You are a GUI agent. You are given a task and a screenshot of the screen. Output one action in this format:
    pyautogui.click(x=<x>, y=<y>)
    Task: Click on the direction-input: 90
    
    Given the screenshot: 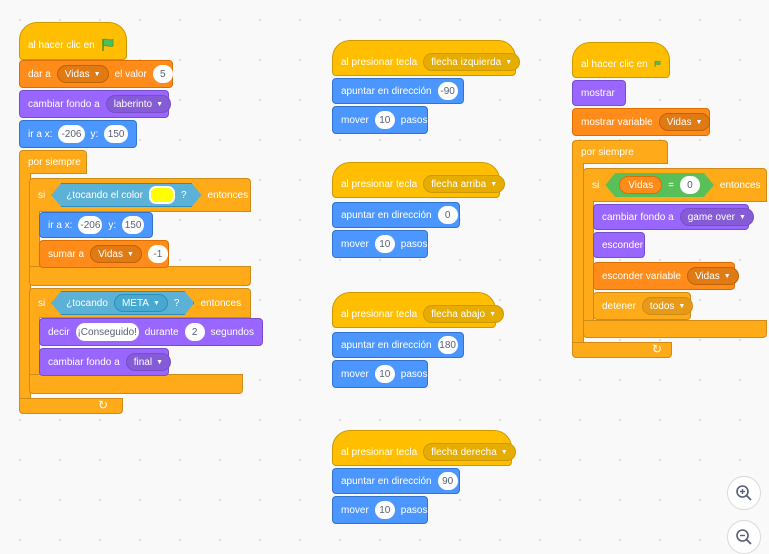 What is the action you would take?
    pyautogui.click(x=447, y=481)
    